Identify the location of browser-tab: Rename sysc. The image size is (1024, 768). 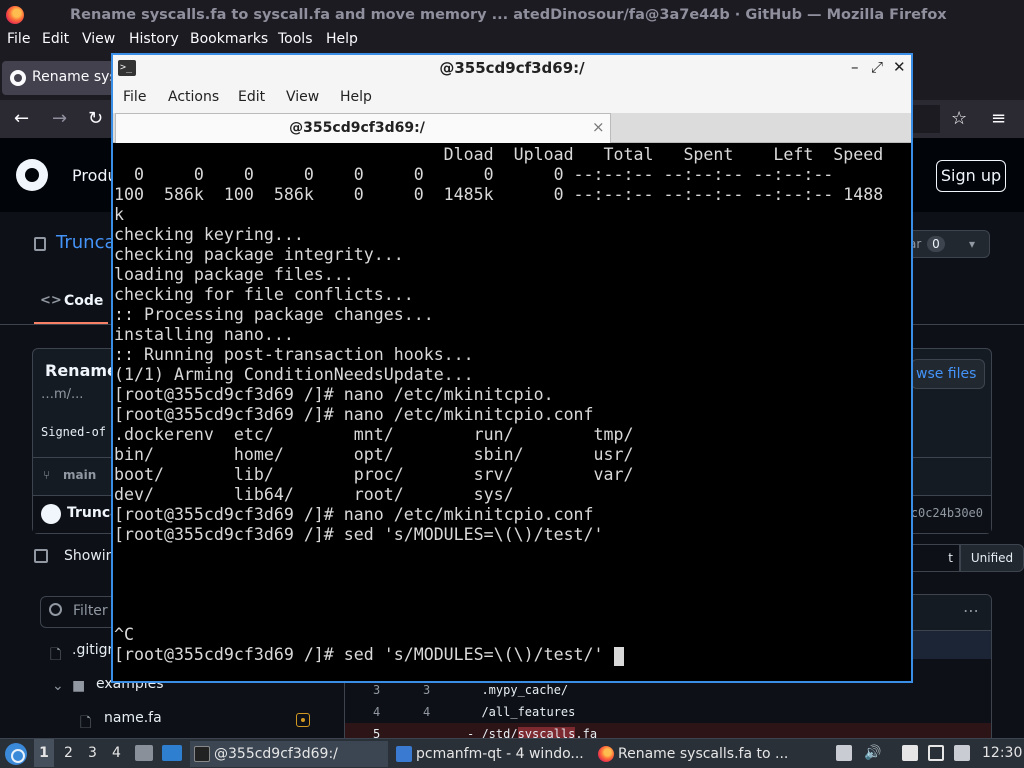
(63, 78).